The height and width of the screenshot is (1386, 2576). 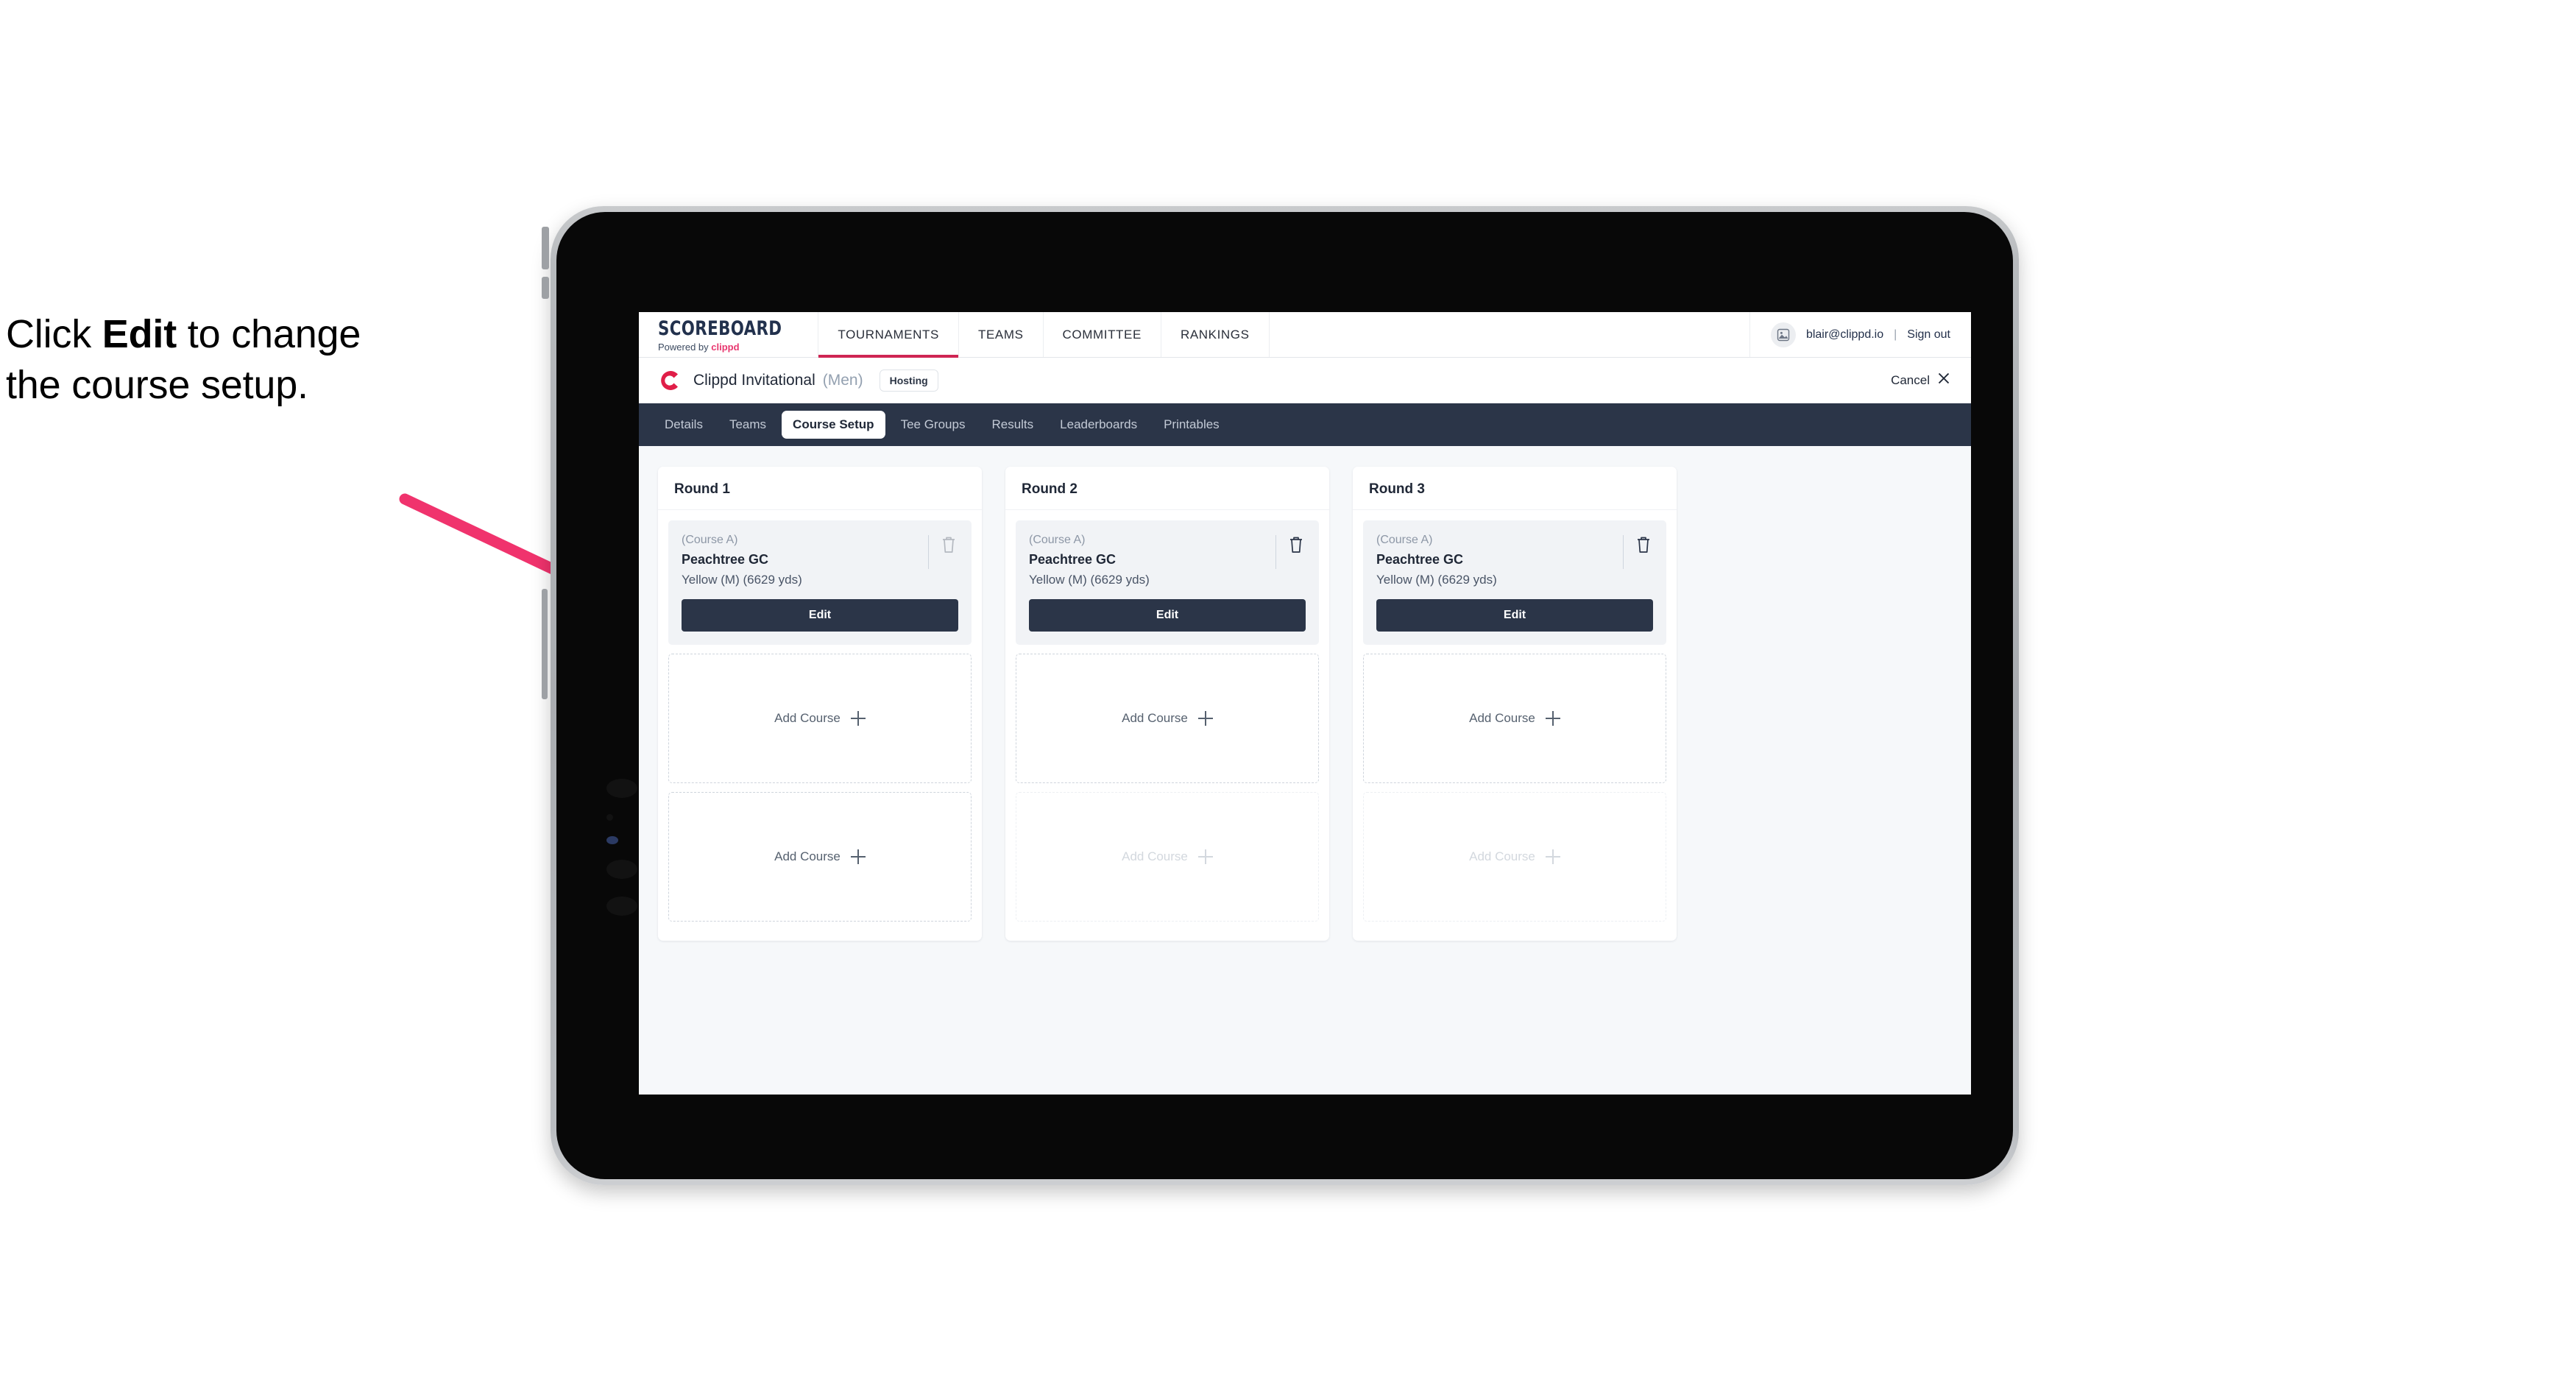 What do you see at coordinates (729, 334) in the screenshot?
I see `brand-logo: SCOREBOARD Powered by clippd` at bounding box center [729, 334].